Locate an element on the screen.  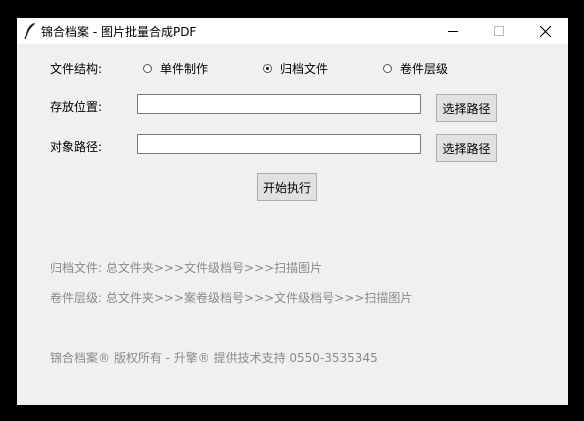
radio-label: 卷件层级 is located at coordinates (424, 69).